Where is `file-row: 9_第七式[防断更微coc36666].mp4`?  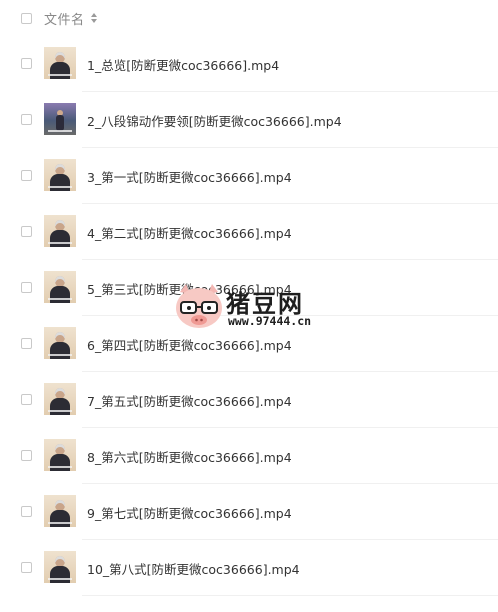
file-row: 9_第七式[防断更微coc36666].mp4 is located at coordinates (249, 512).